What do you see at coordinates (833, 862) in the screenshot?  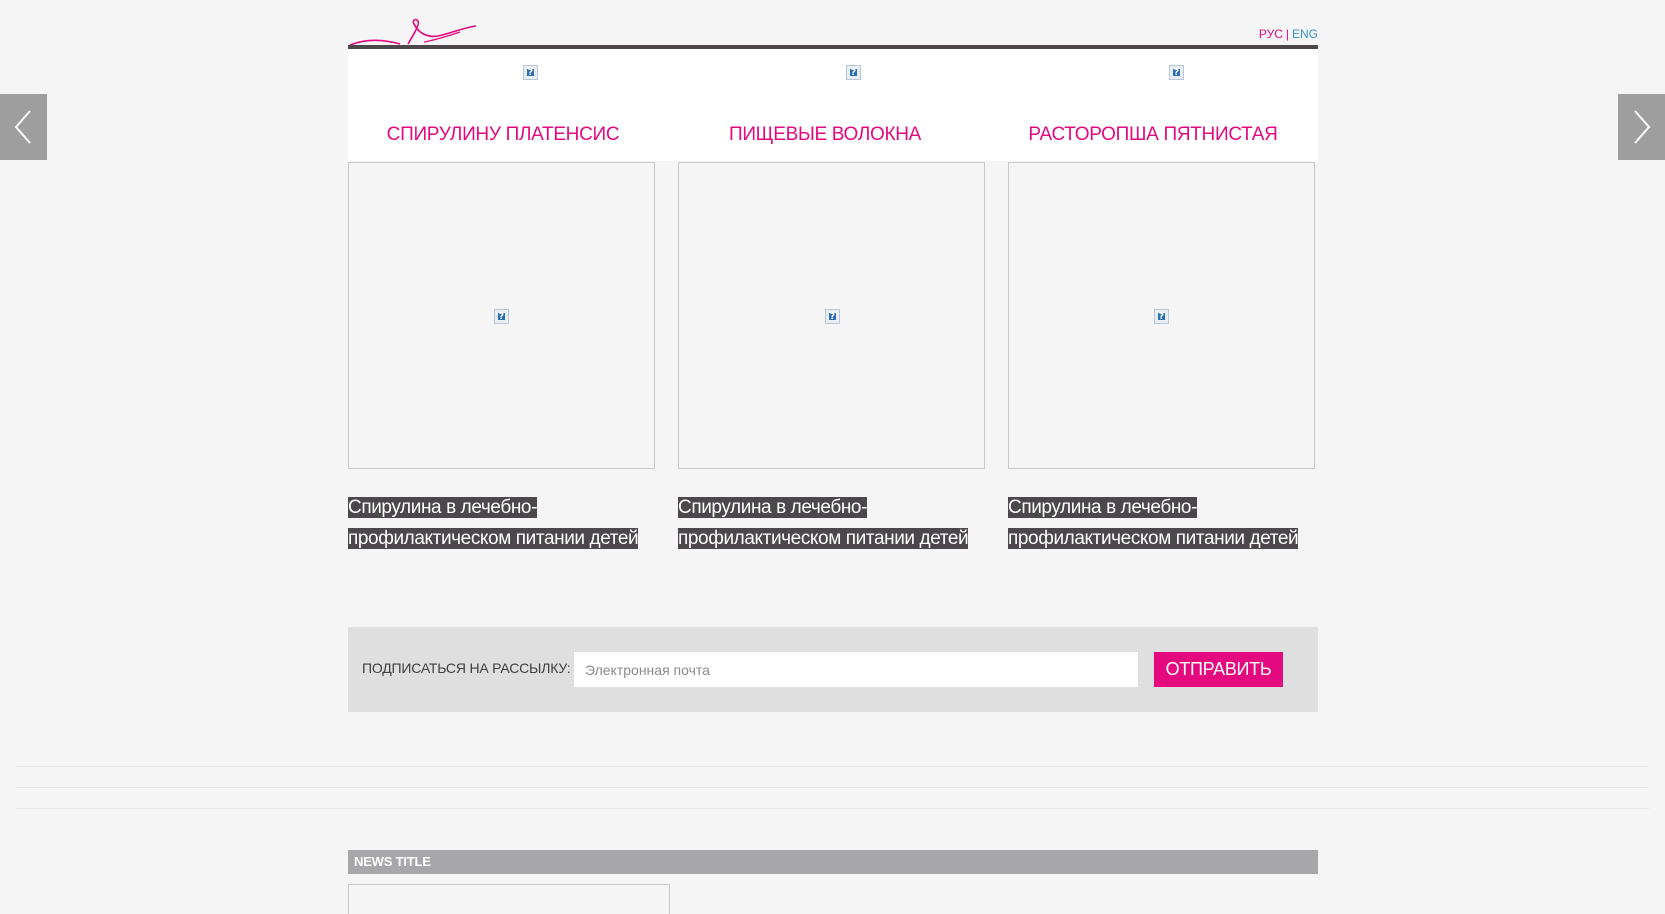 I see `news-section-title: NEWS TITLE` at bounding box center [833, 862].